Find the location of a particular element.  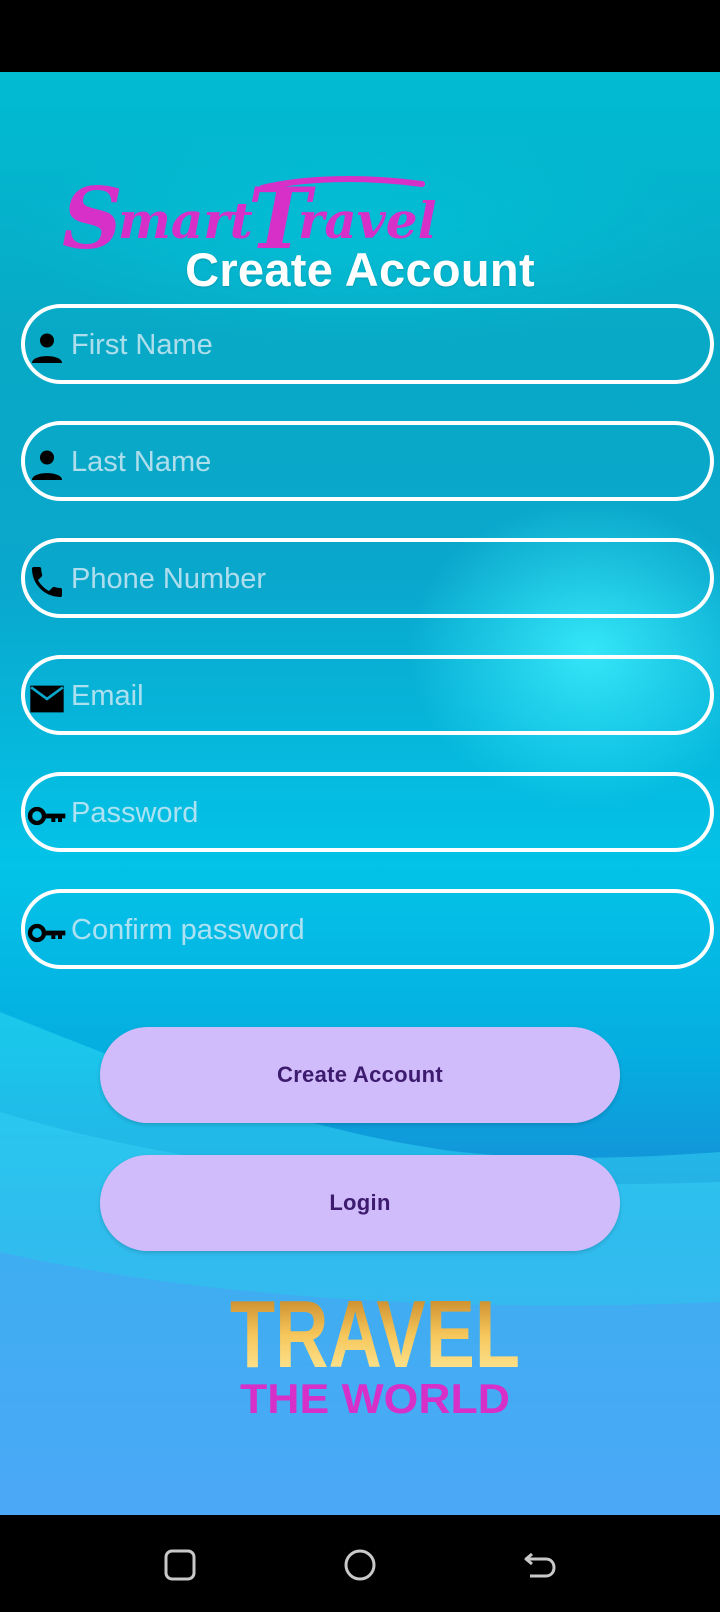

back-icon is located at coordinates (540, 1565).